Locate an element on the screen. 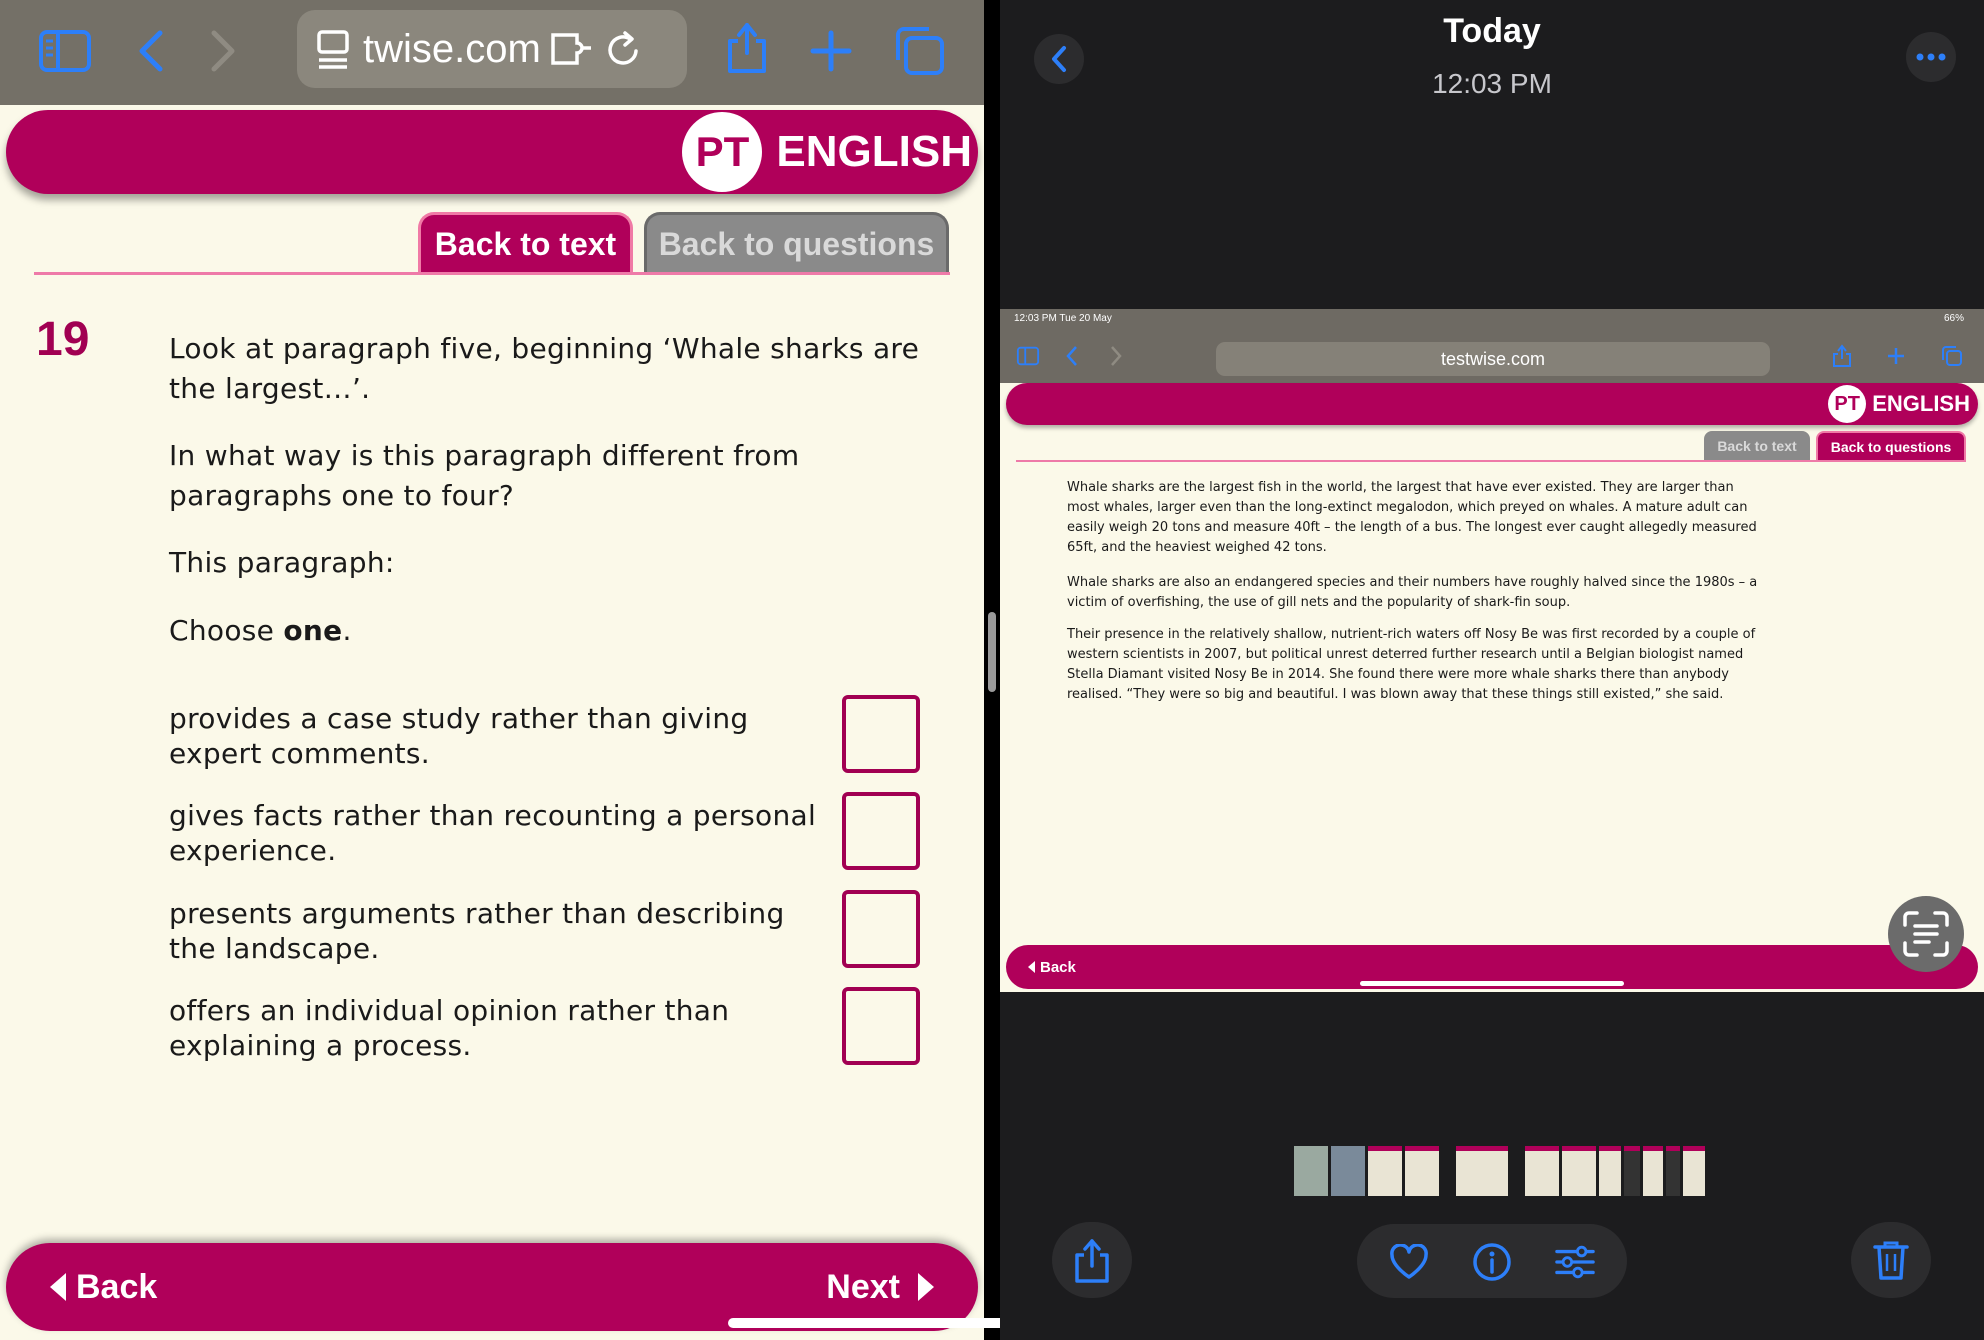 The width and height of the screenshot is (1984, 1340). photos-time: 12:03 PM is located at coordinates (1492, 83).